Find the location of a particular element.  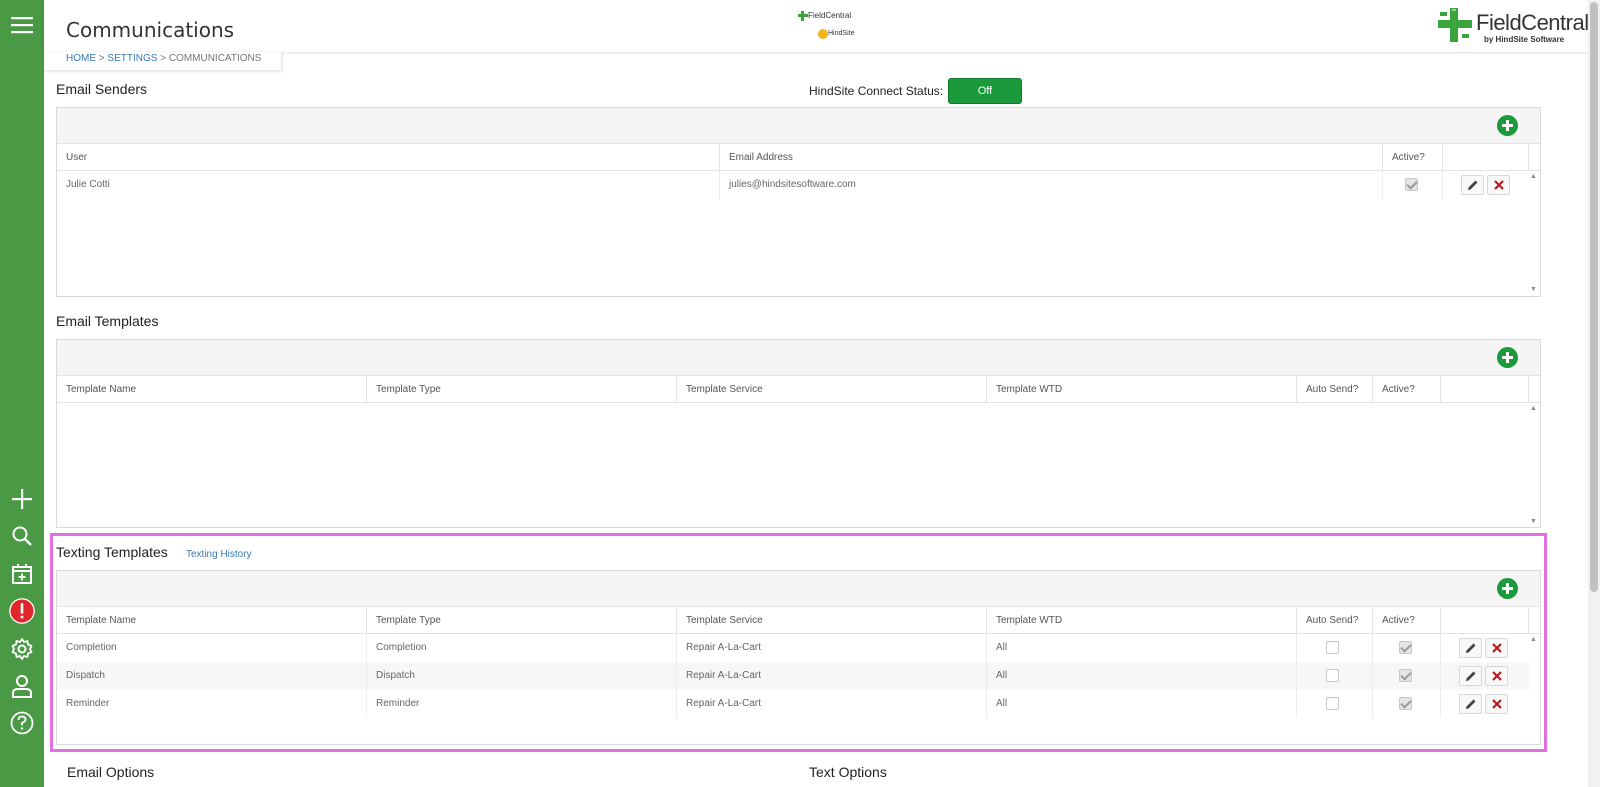

connect-status-toggle: Off is located at coordinates (985, 91).